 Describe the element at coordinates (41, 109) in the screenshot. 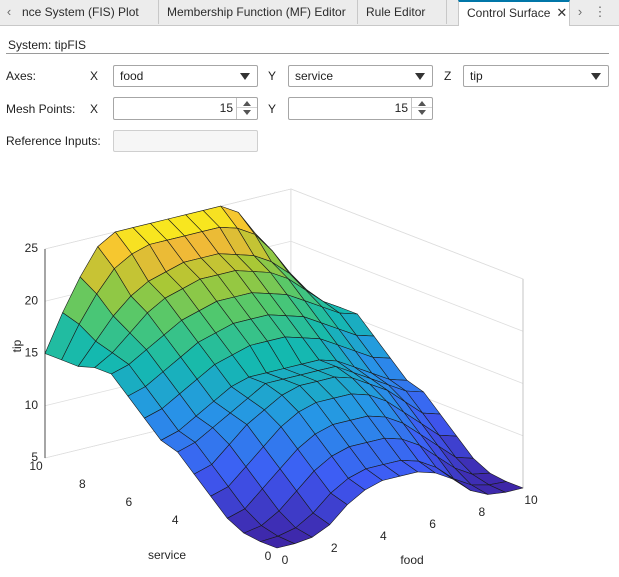

I see `mesh-points-label: Mesh Points:` at that location.